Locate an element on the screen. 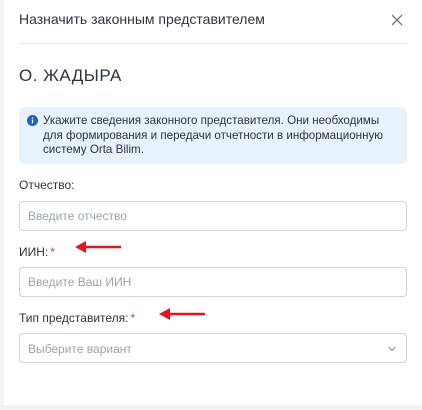 This screenshot has height=410, width=422. iin-label: ИИН: * is located at coordinates (37, 252).